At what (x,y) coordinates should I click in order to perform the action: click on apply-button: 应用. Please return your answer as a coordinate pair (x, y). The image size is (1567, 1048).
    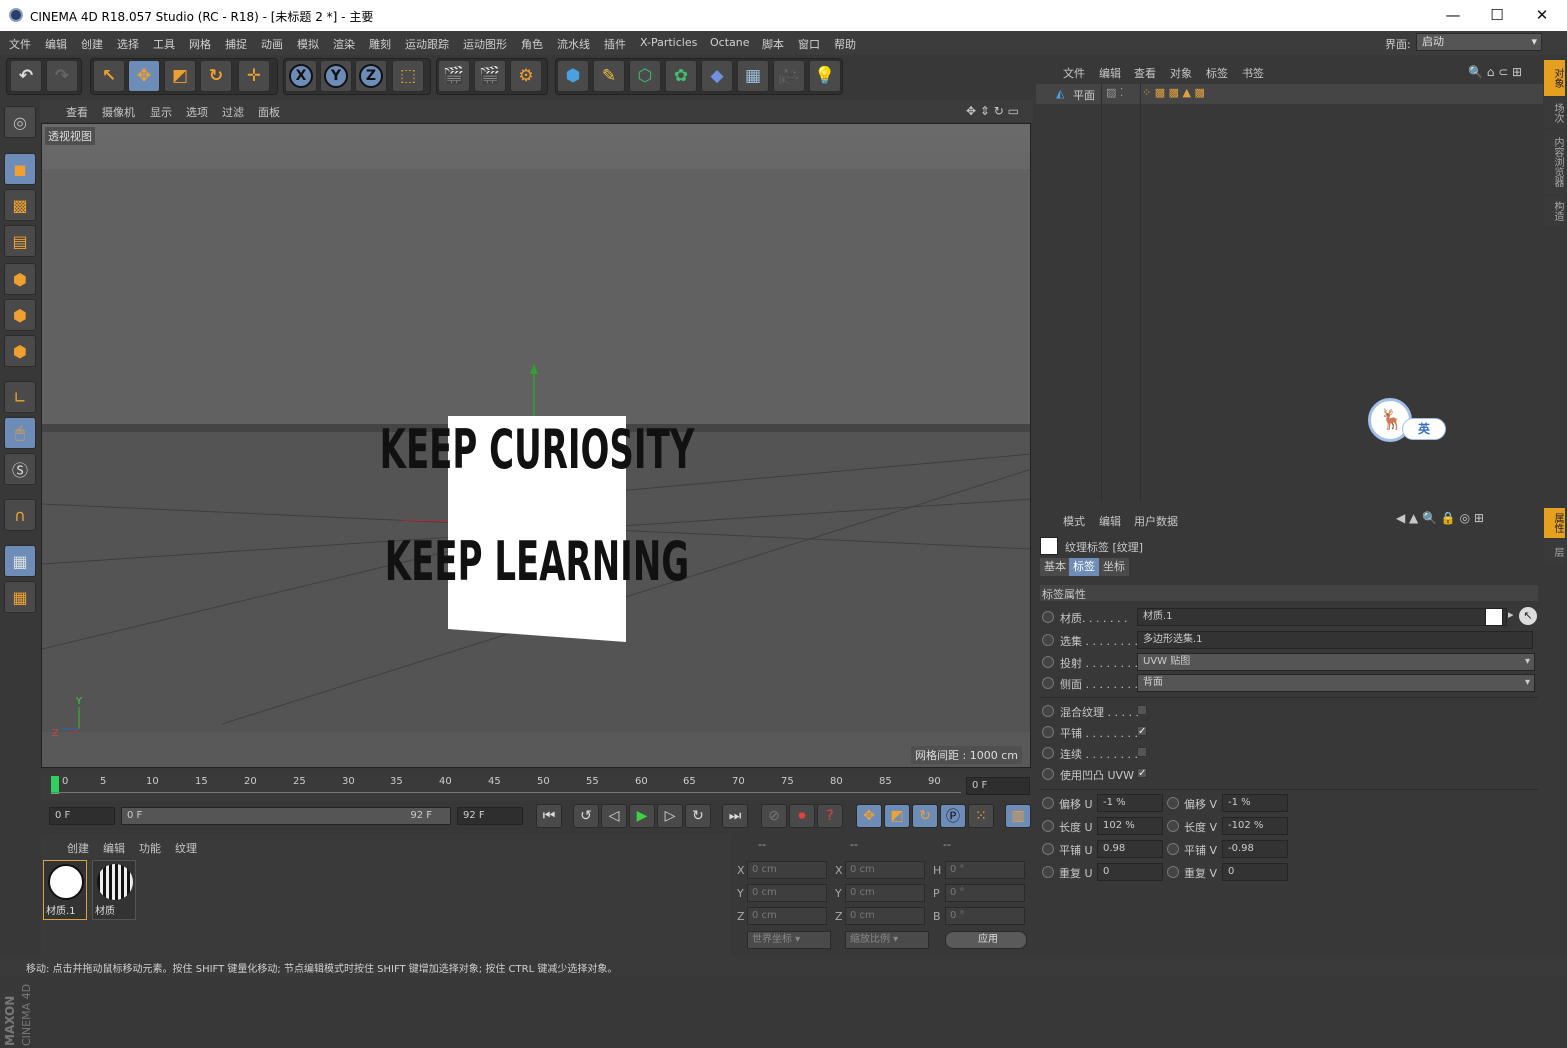
    Looking at the image, I should click on (986, 940).